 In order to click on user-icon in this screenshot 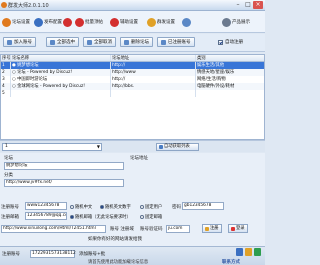, I will do `click(186, 22)`.